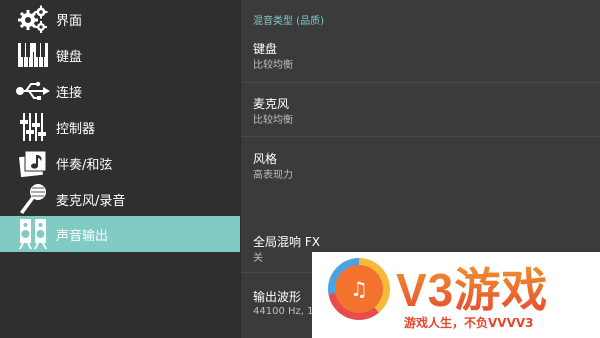  I want to click on gears-icon, so click(33, 19).